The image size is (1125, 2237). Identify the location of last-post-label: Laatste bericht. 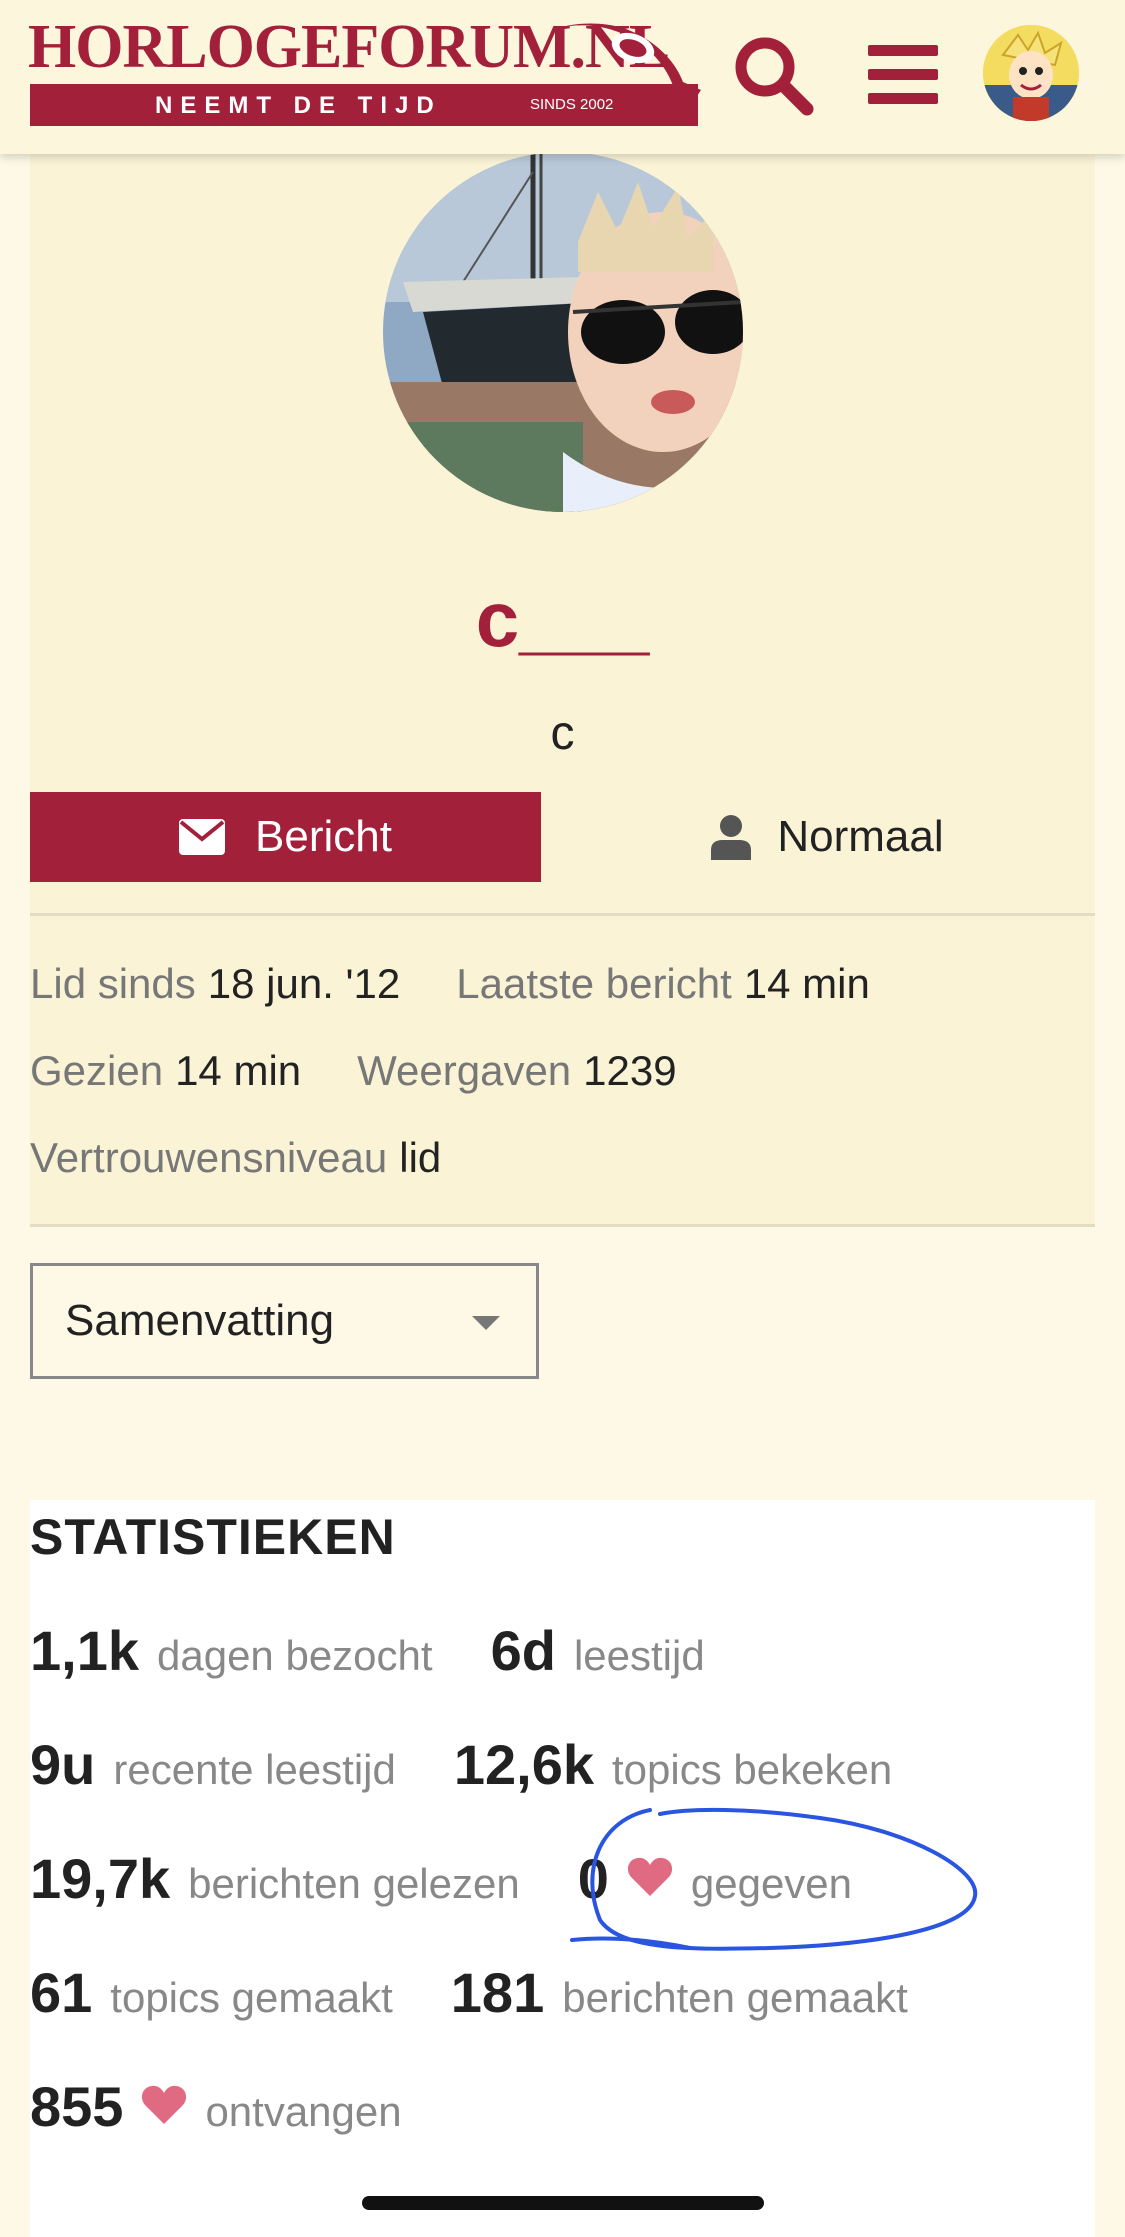
(594, 983).